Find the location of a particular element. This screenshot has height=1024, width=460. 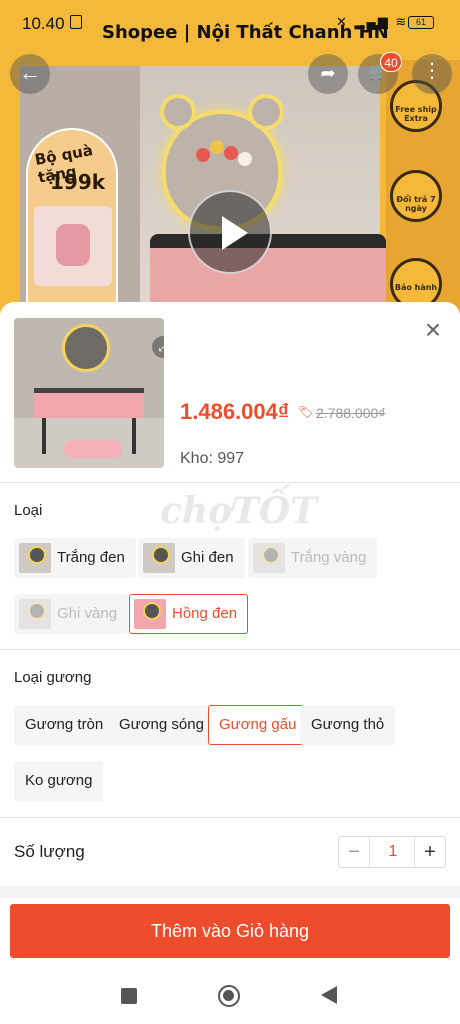

warranty-badge-label: Bảo hành is located at coordinates (416, 287).